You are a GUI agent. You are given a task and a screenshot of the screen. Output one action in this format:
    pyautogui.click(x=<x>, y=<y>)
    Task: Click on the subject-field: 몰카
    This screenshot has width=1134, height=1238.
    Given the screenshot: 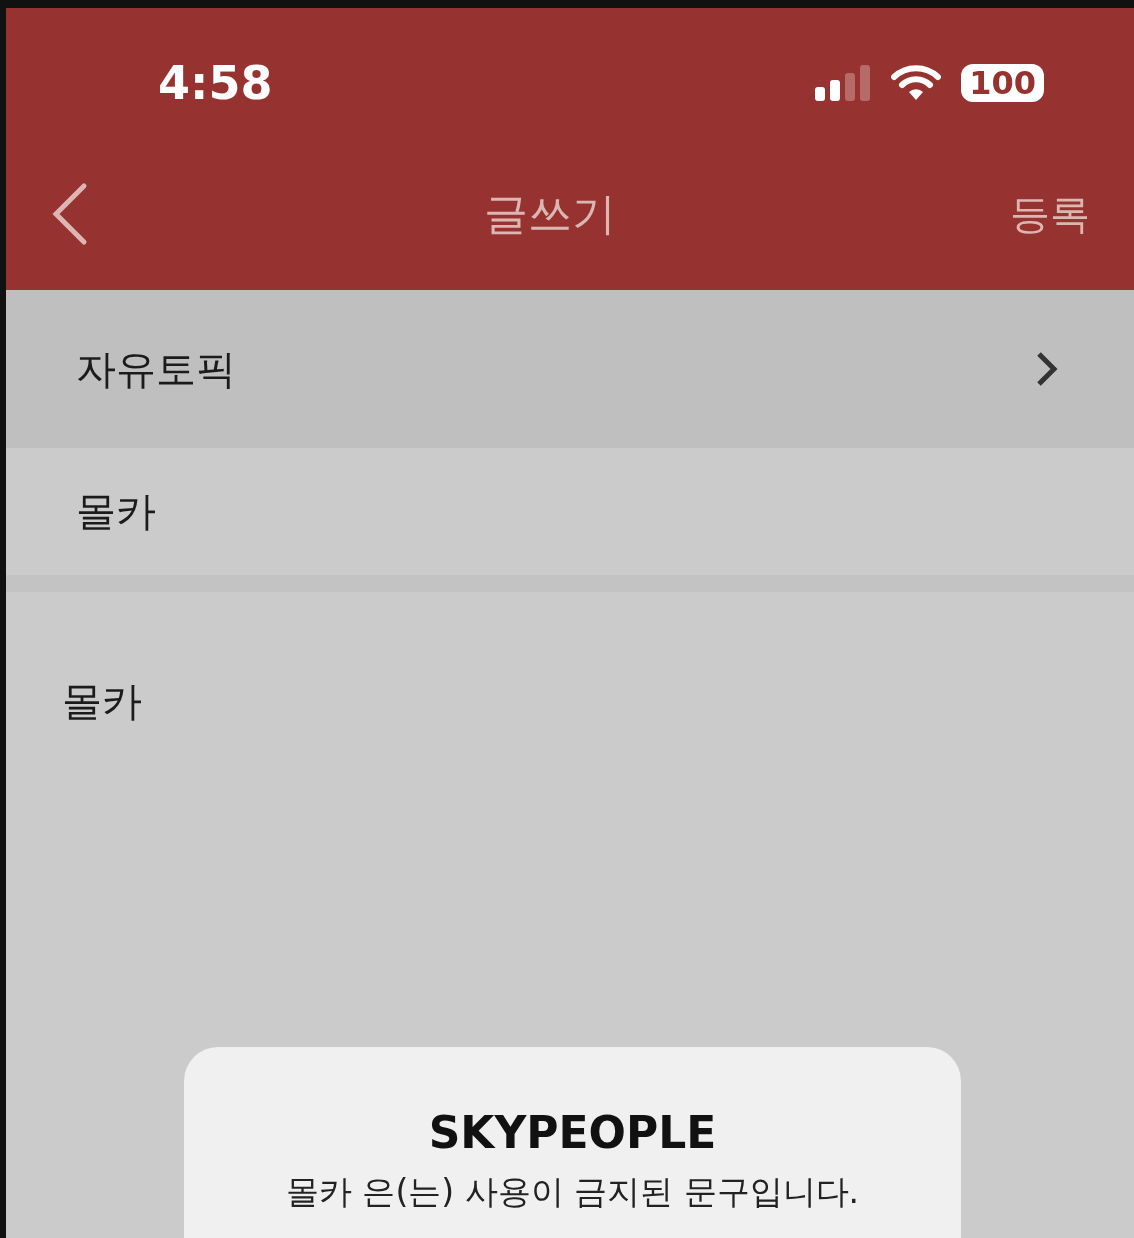 What is the action you would take?
    pyautogui.click(x=116, y=511)
    